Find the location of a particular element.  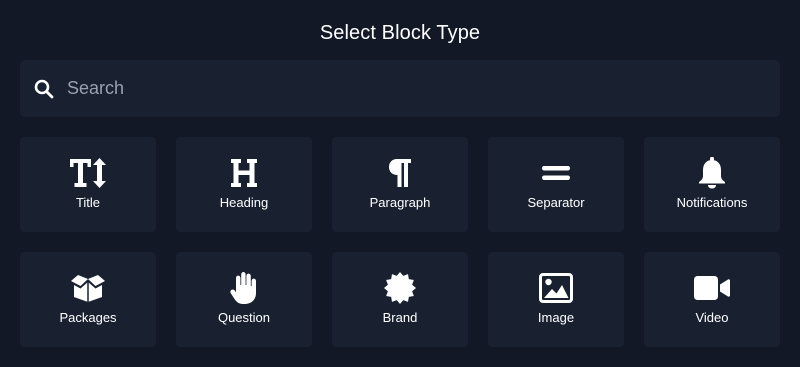

block-tile-brand: Brand is located at coordinates (400, 299).